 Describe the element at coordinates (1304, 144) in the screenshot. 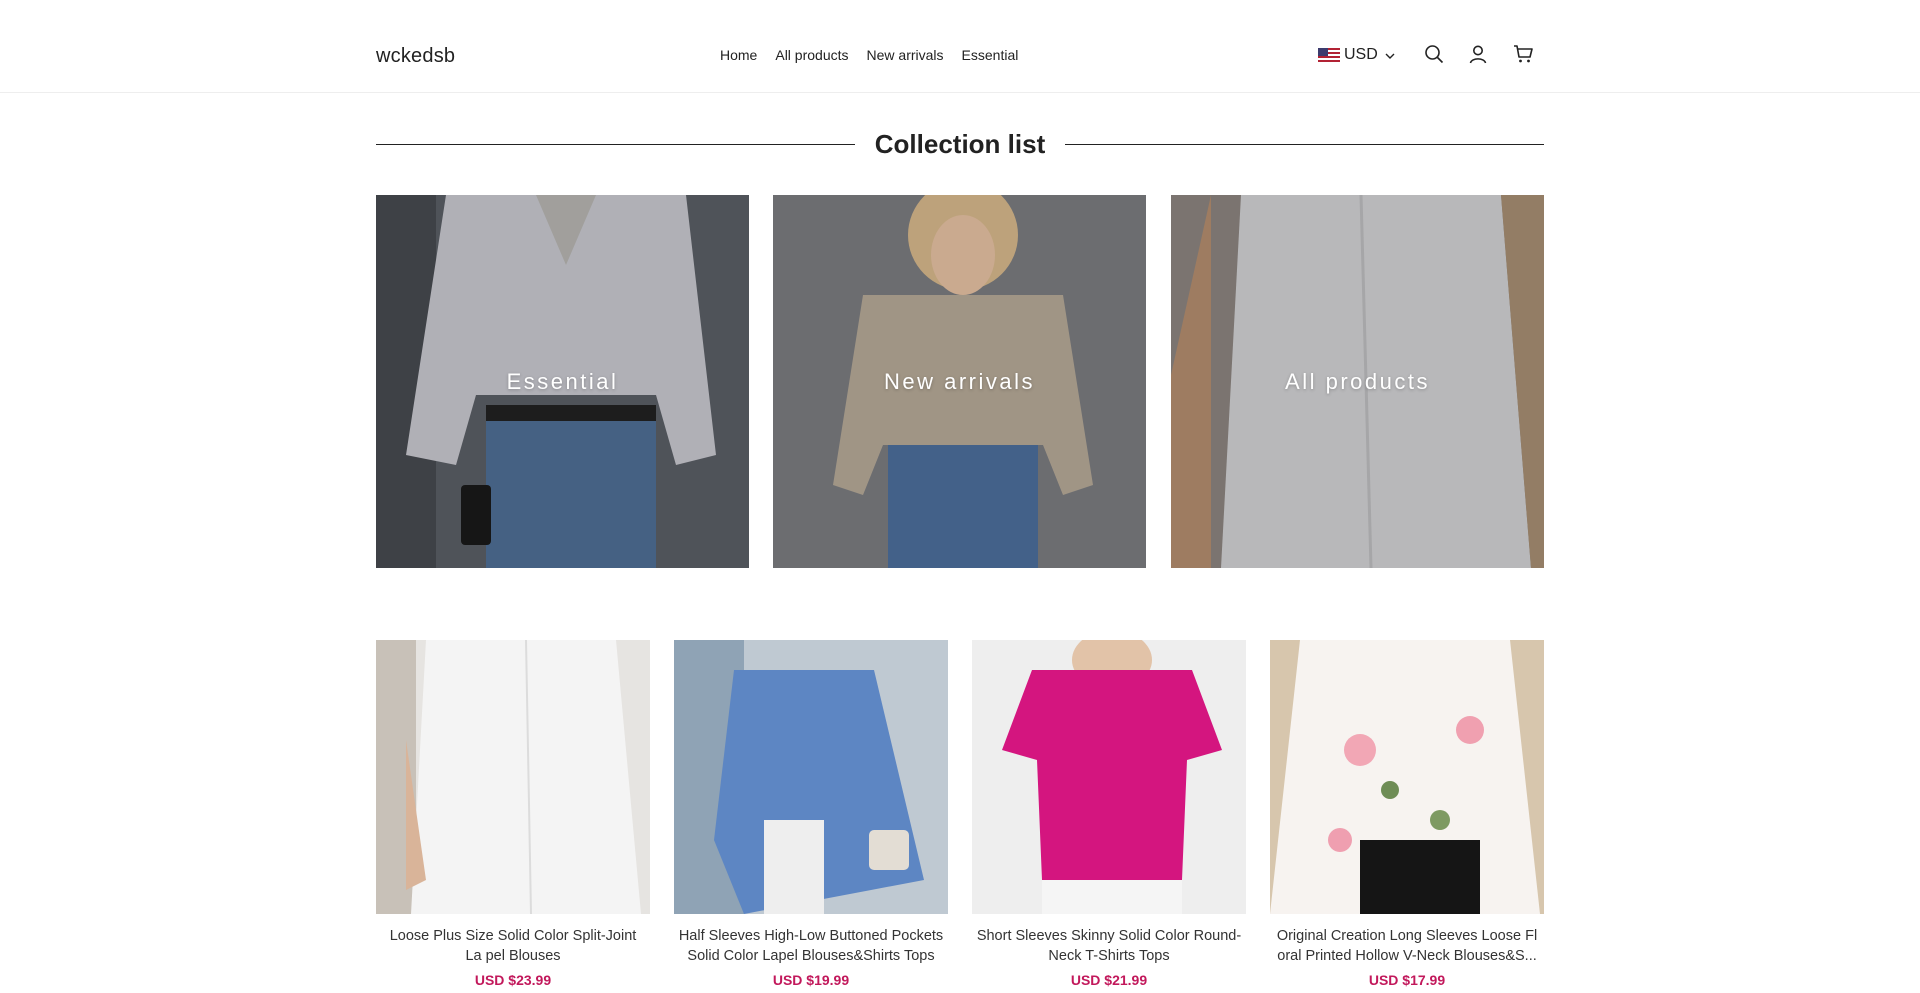

I see `divider-right` at that location.